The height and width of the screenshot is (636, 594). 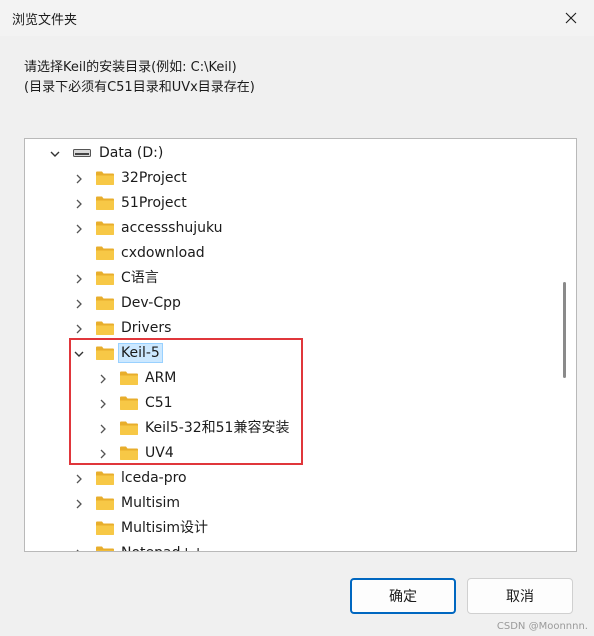 What do you see at coordinates (140, 278) in the screenshot?
I see `folder-label: C语言` at bounding box center [140, 278].